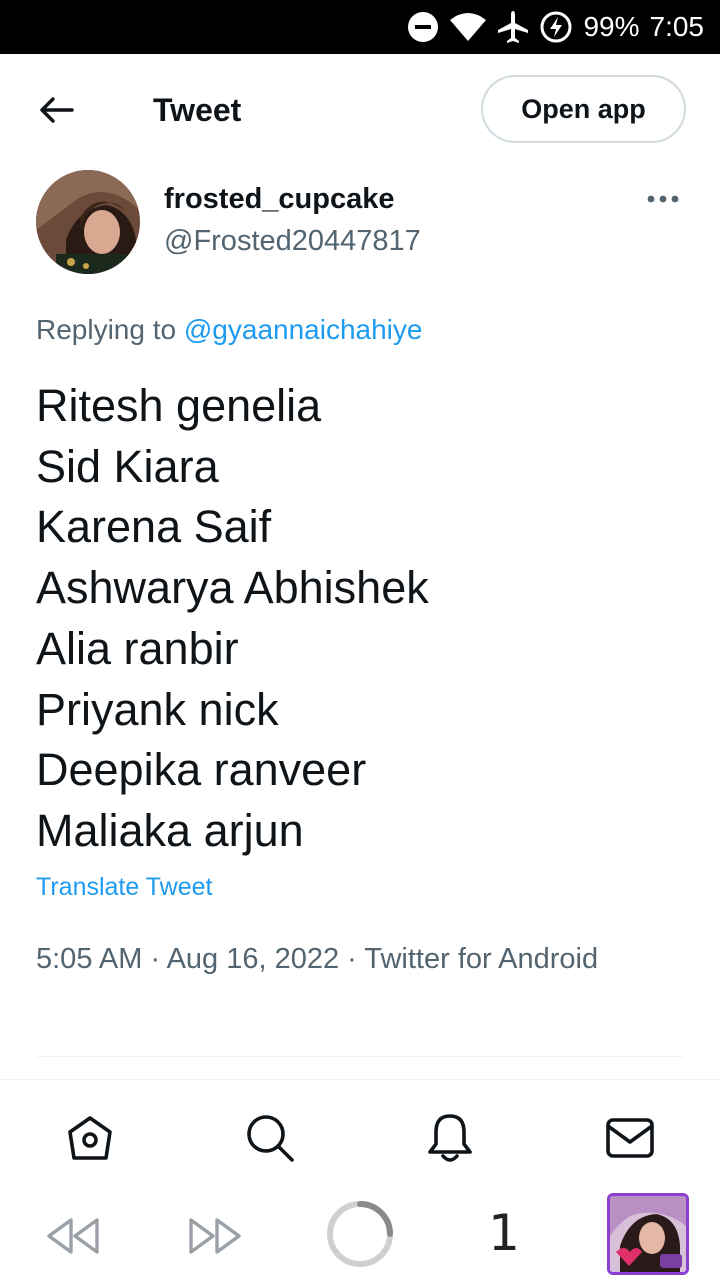 Image resolution: width=720 pixels, height=1280 pixels. I want to click on browser-reload-button, so click(360, 1234).